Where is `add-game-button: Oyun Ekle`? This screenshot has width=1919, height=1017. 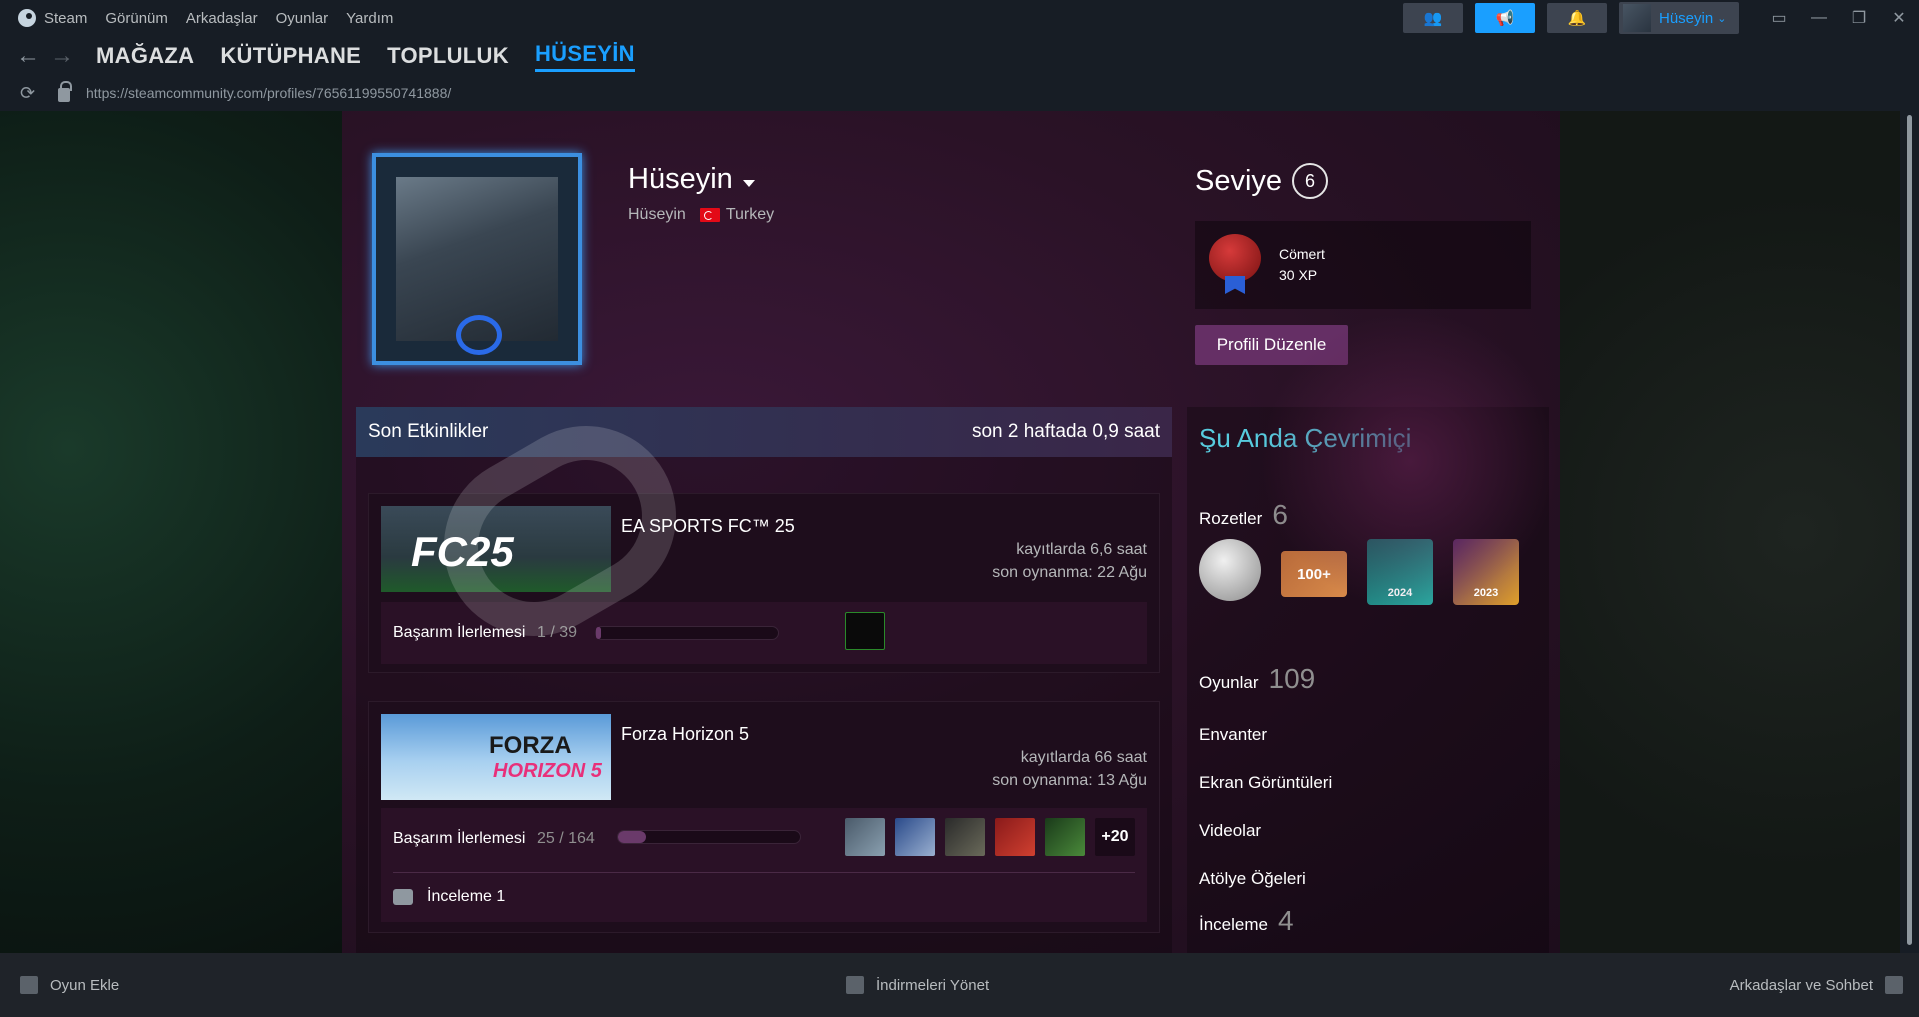
add-game-button: Oyun Ekle is located at coordinates (69, 985).